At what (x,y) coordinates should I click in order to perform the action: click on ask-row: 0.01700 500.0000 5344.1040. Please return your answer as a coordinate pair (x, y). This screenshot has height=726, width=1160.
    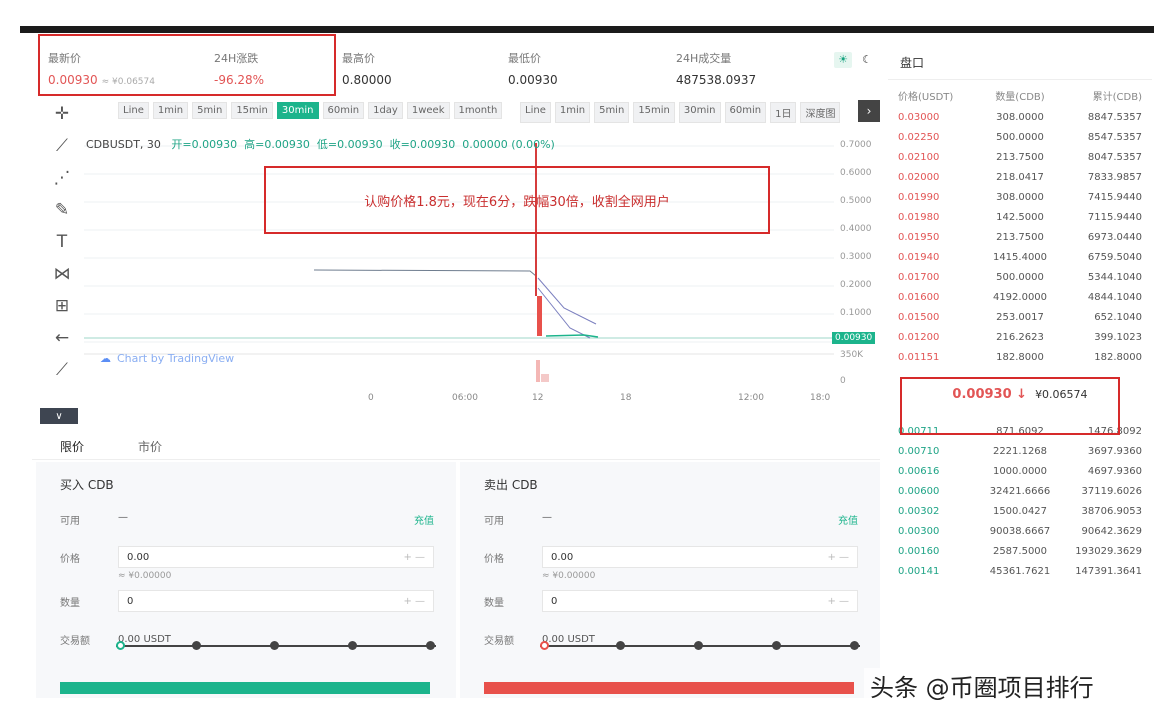
    Looking at the image, I should click on (1020, 277).